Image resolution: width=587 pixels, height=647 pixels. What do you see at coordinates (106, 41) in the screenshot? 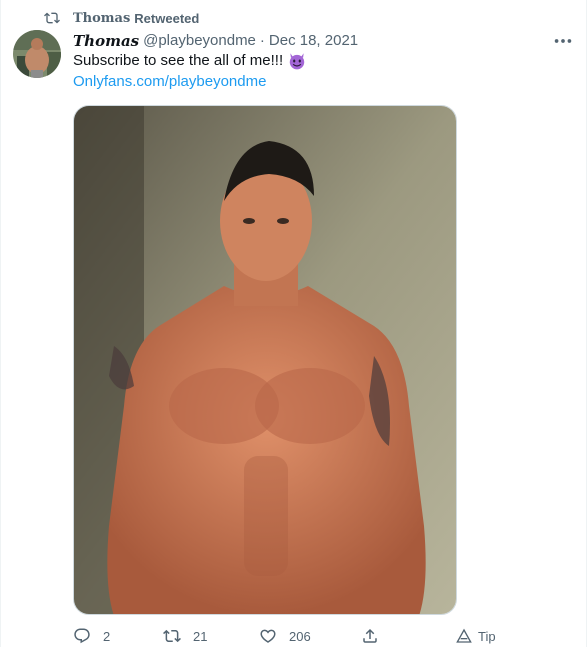
I see `author-display-name: Thomas` at bounding box center [106, 41].